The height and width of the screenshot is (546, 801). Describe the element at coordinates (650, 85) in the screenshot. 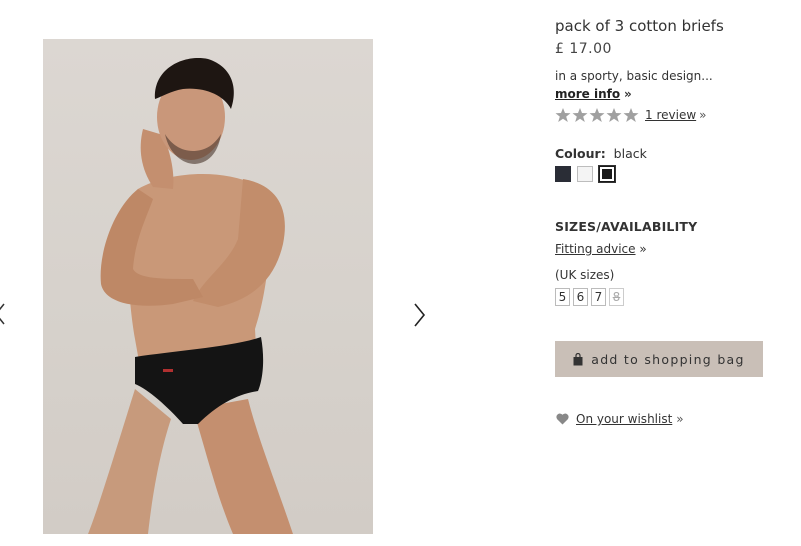

I see `product-description: in a sporty, basic design... more info »` at that location.